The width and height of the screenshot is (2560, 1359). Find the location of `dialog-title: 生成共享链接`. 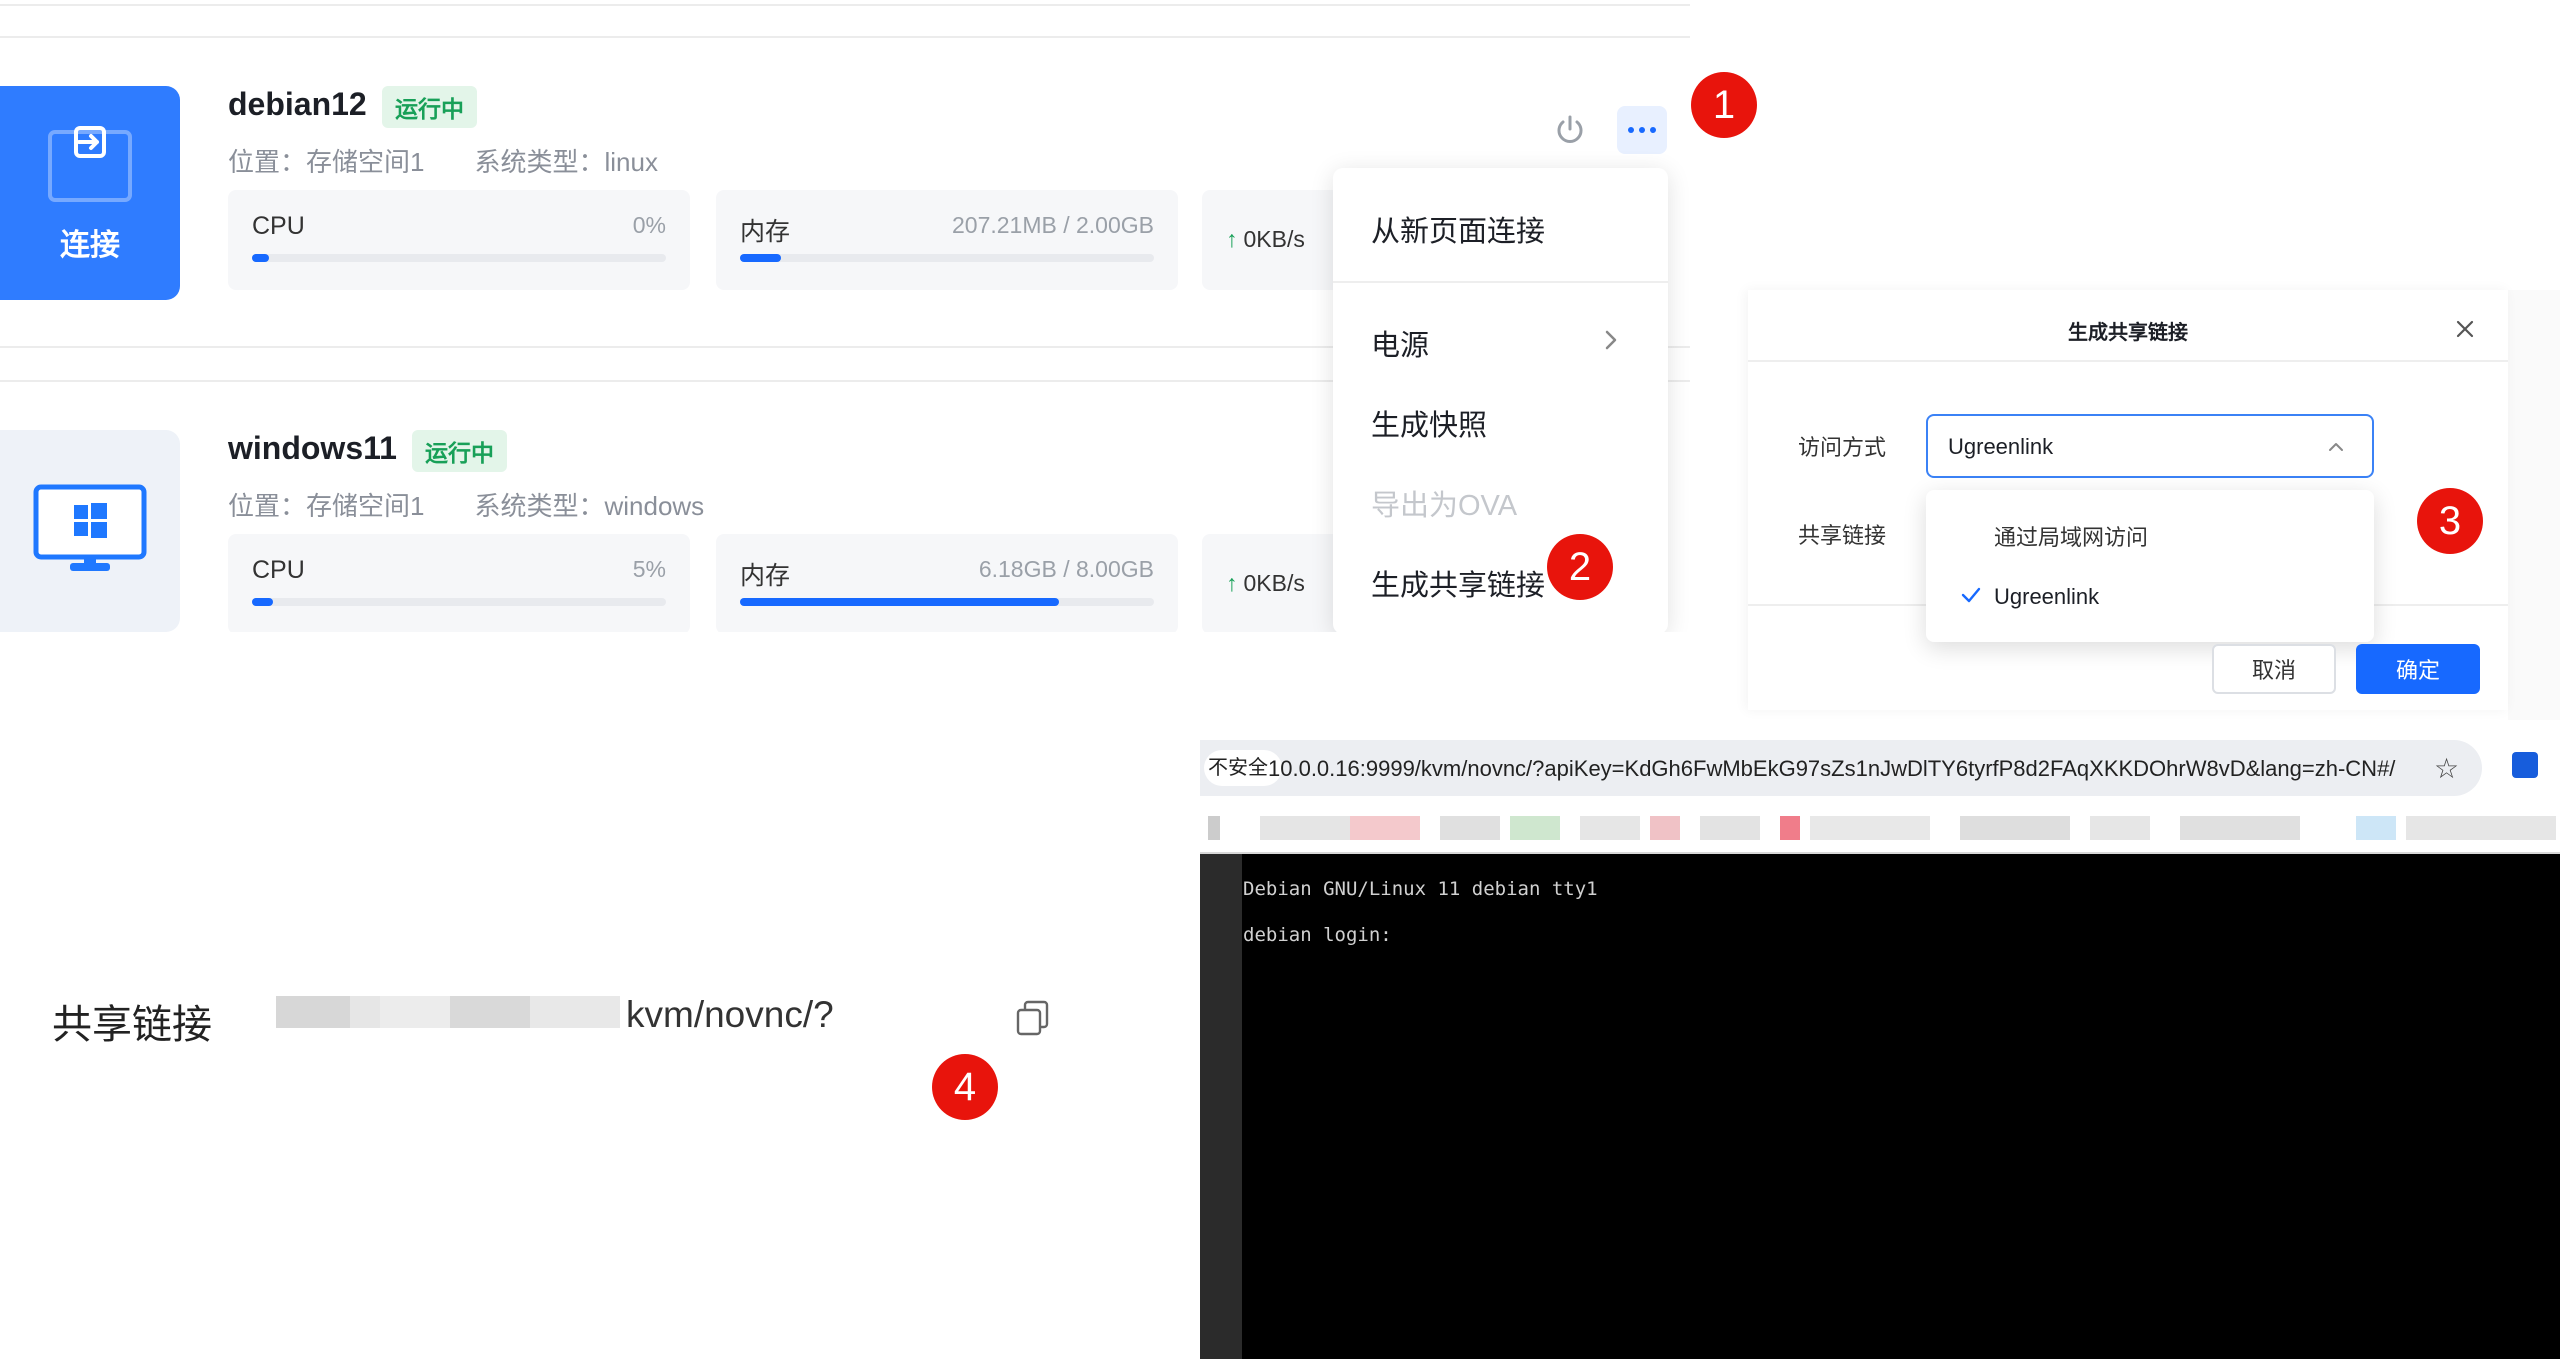

dialog-title: 生成共享链接 is located at coordinates (2128, 333).